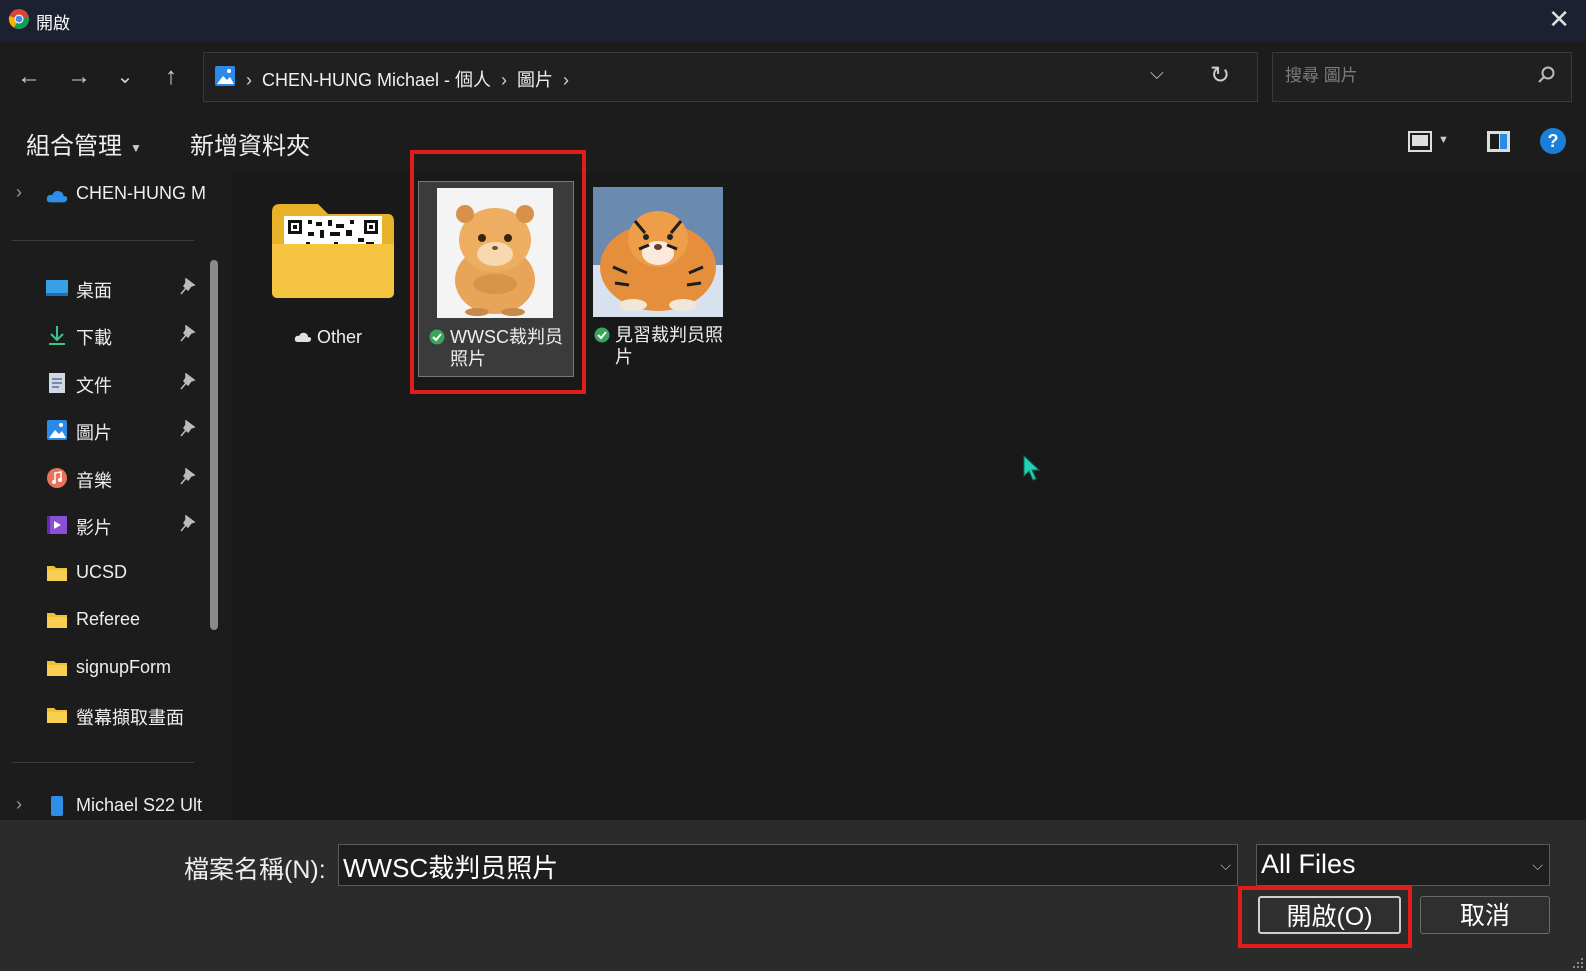 Image resolution: width=1586 pixels, height=971 pixels. What do you see at coordinates (105, 620) in the screenshot?
I see `sidebar-item-referee: Referee` at bounding box center [105, 620].